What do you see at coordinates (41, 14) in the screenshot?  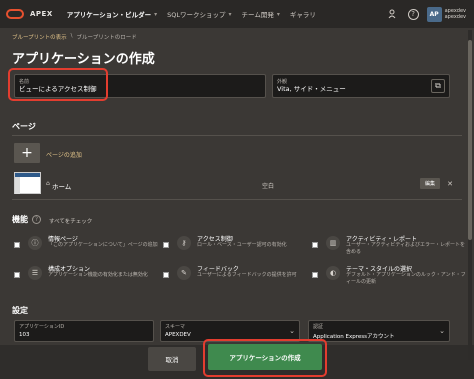 I see `brand-label: APEX` at bounding box center [41, 14].